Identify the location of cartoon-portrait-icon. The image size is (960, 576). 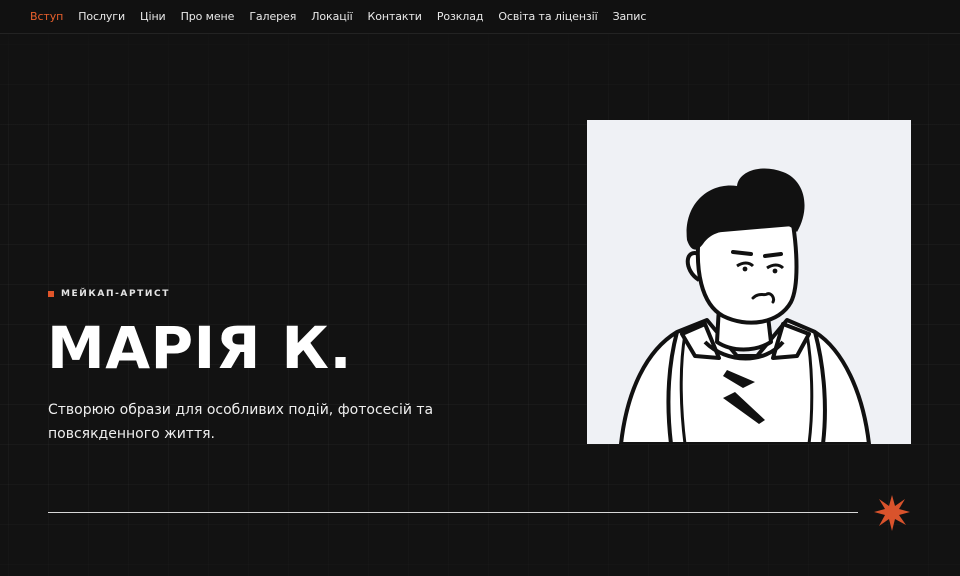
(745, 306).